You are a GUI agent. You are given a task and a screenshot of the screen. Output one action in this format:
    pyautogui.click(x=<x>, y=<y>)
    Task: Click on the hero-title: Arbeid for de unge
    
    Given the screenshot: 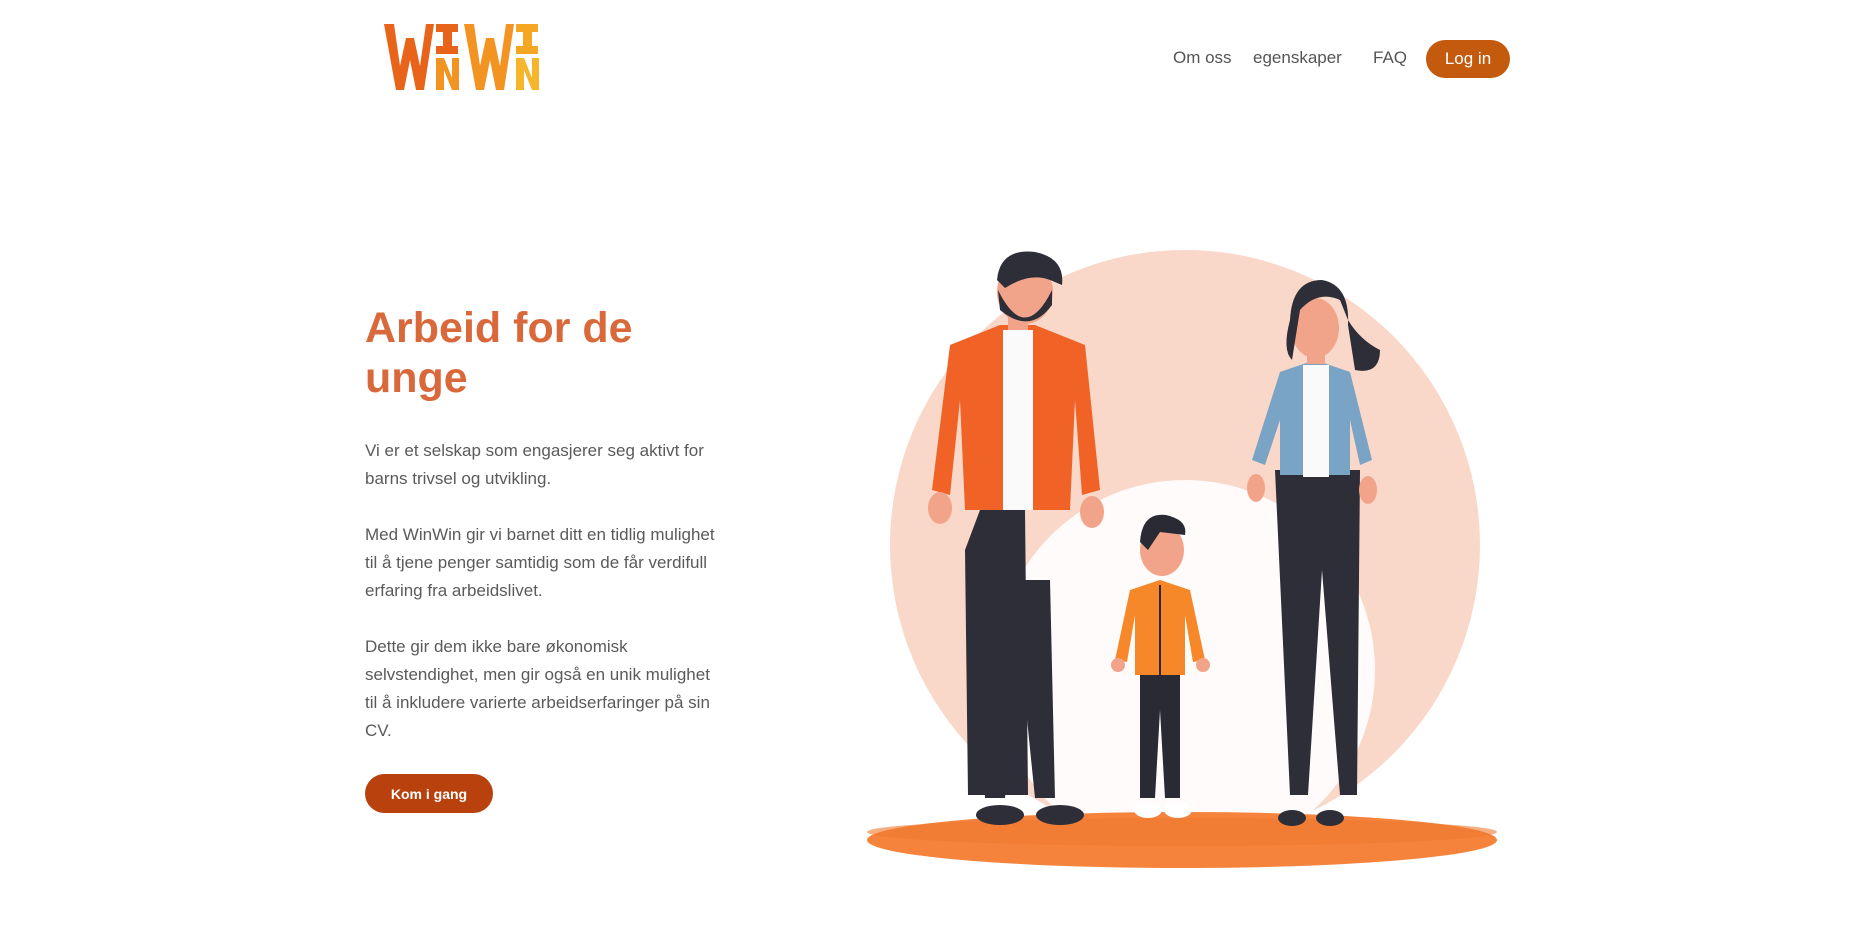 What is the action you would take?
    pyautogui.click(x=499, y=353)
    